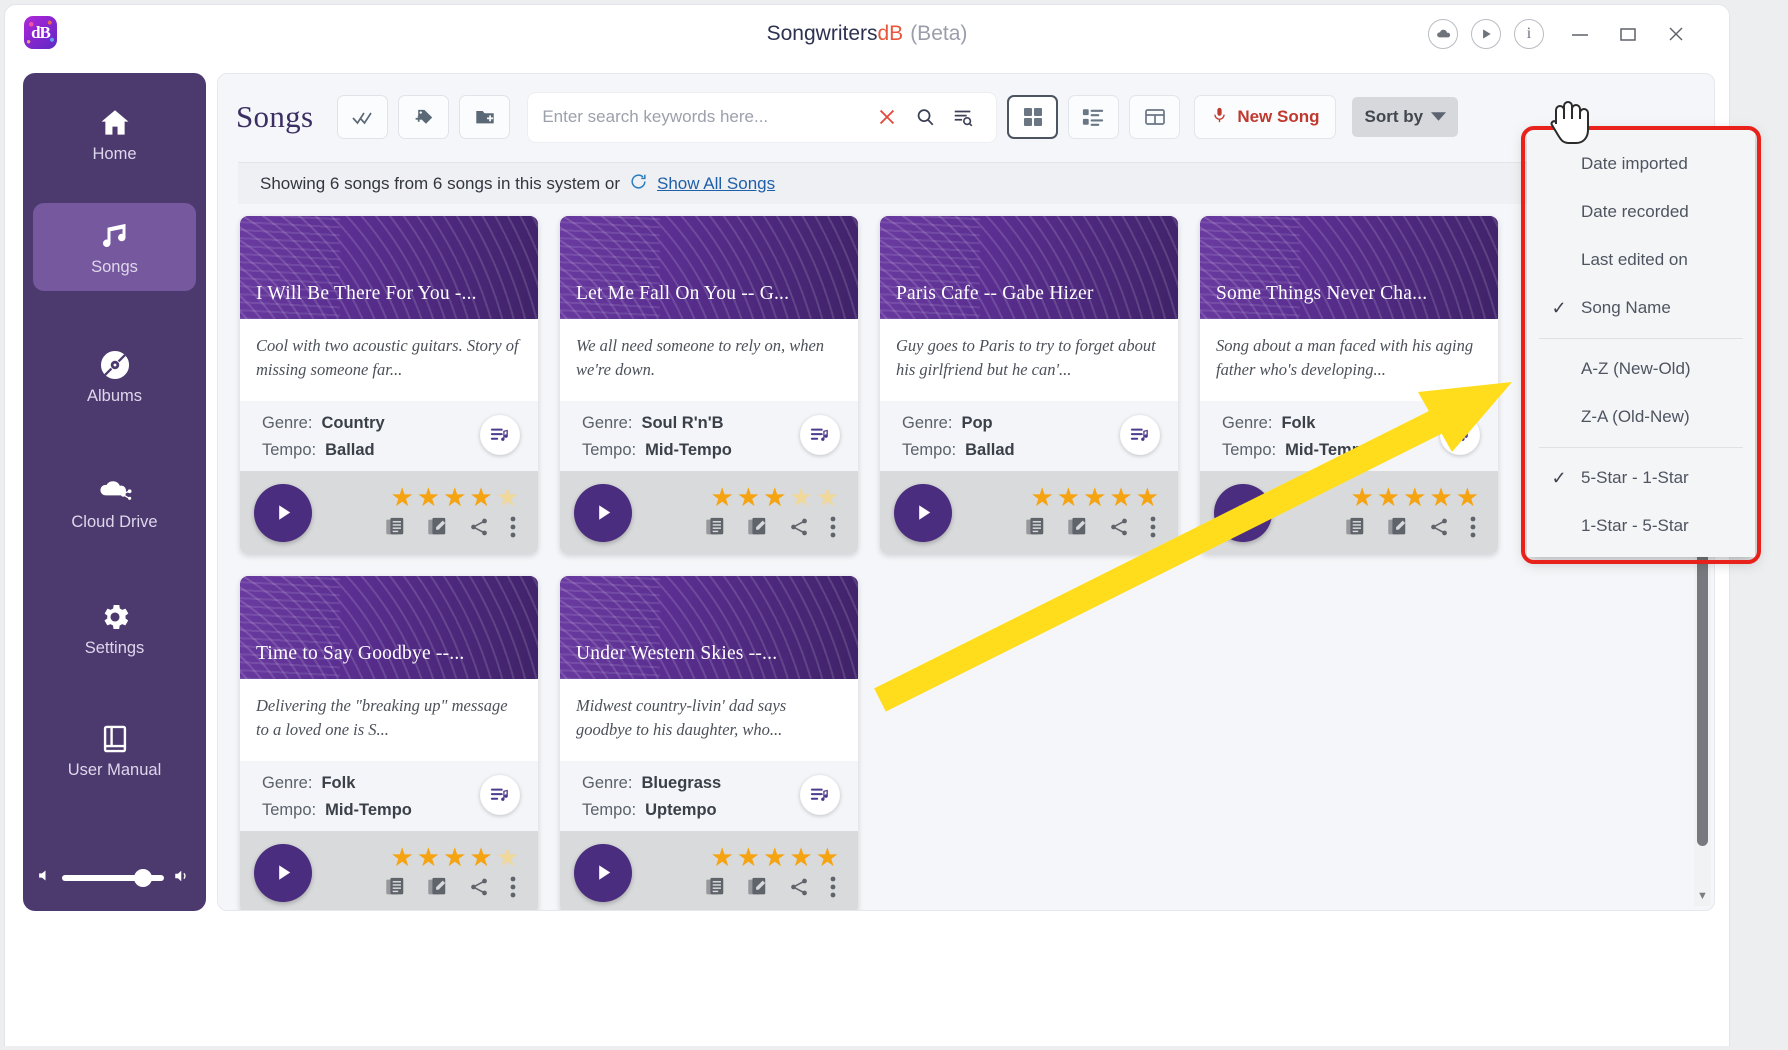  I want to click on search-box, so click(762, 117).